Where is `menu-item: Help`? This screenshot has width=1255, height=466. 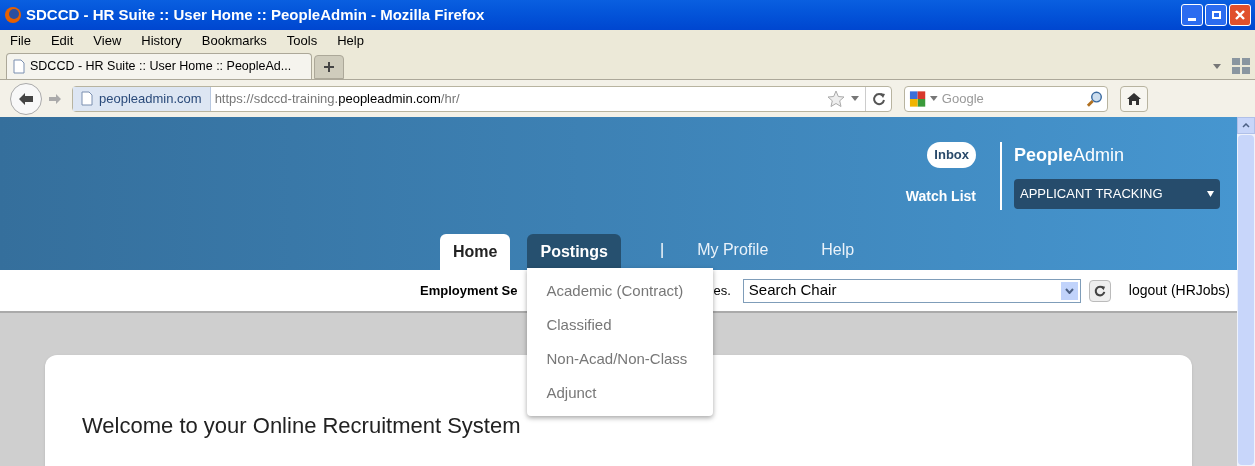 menu-item: Help is located at coordinates (350, 41).